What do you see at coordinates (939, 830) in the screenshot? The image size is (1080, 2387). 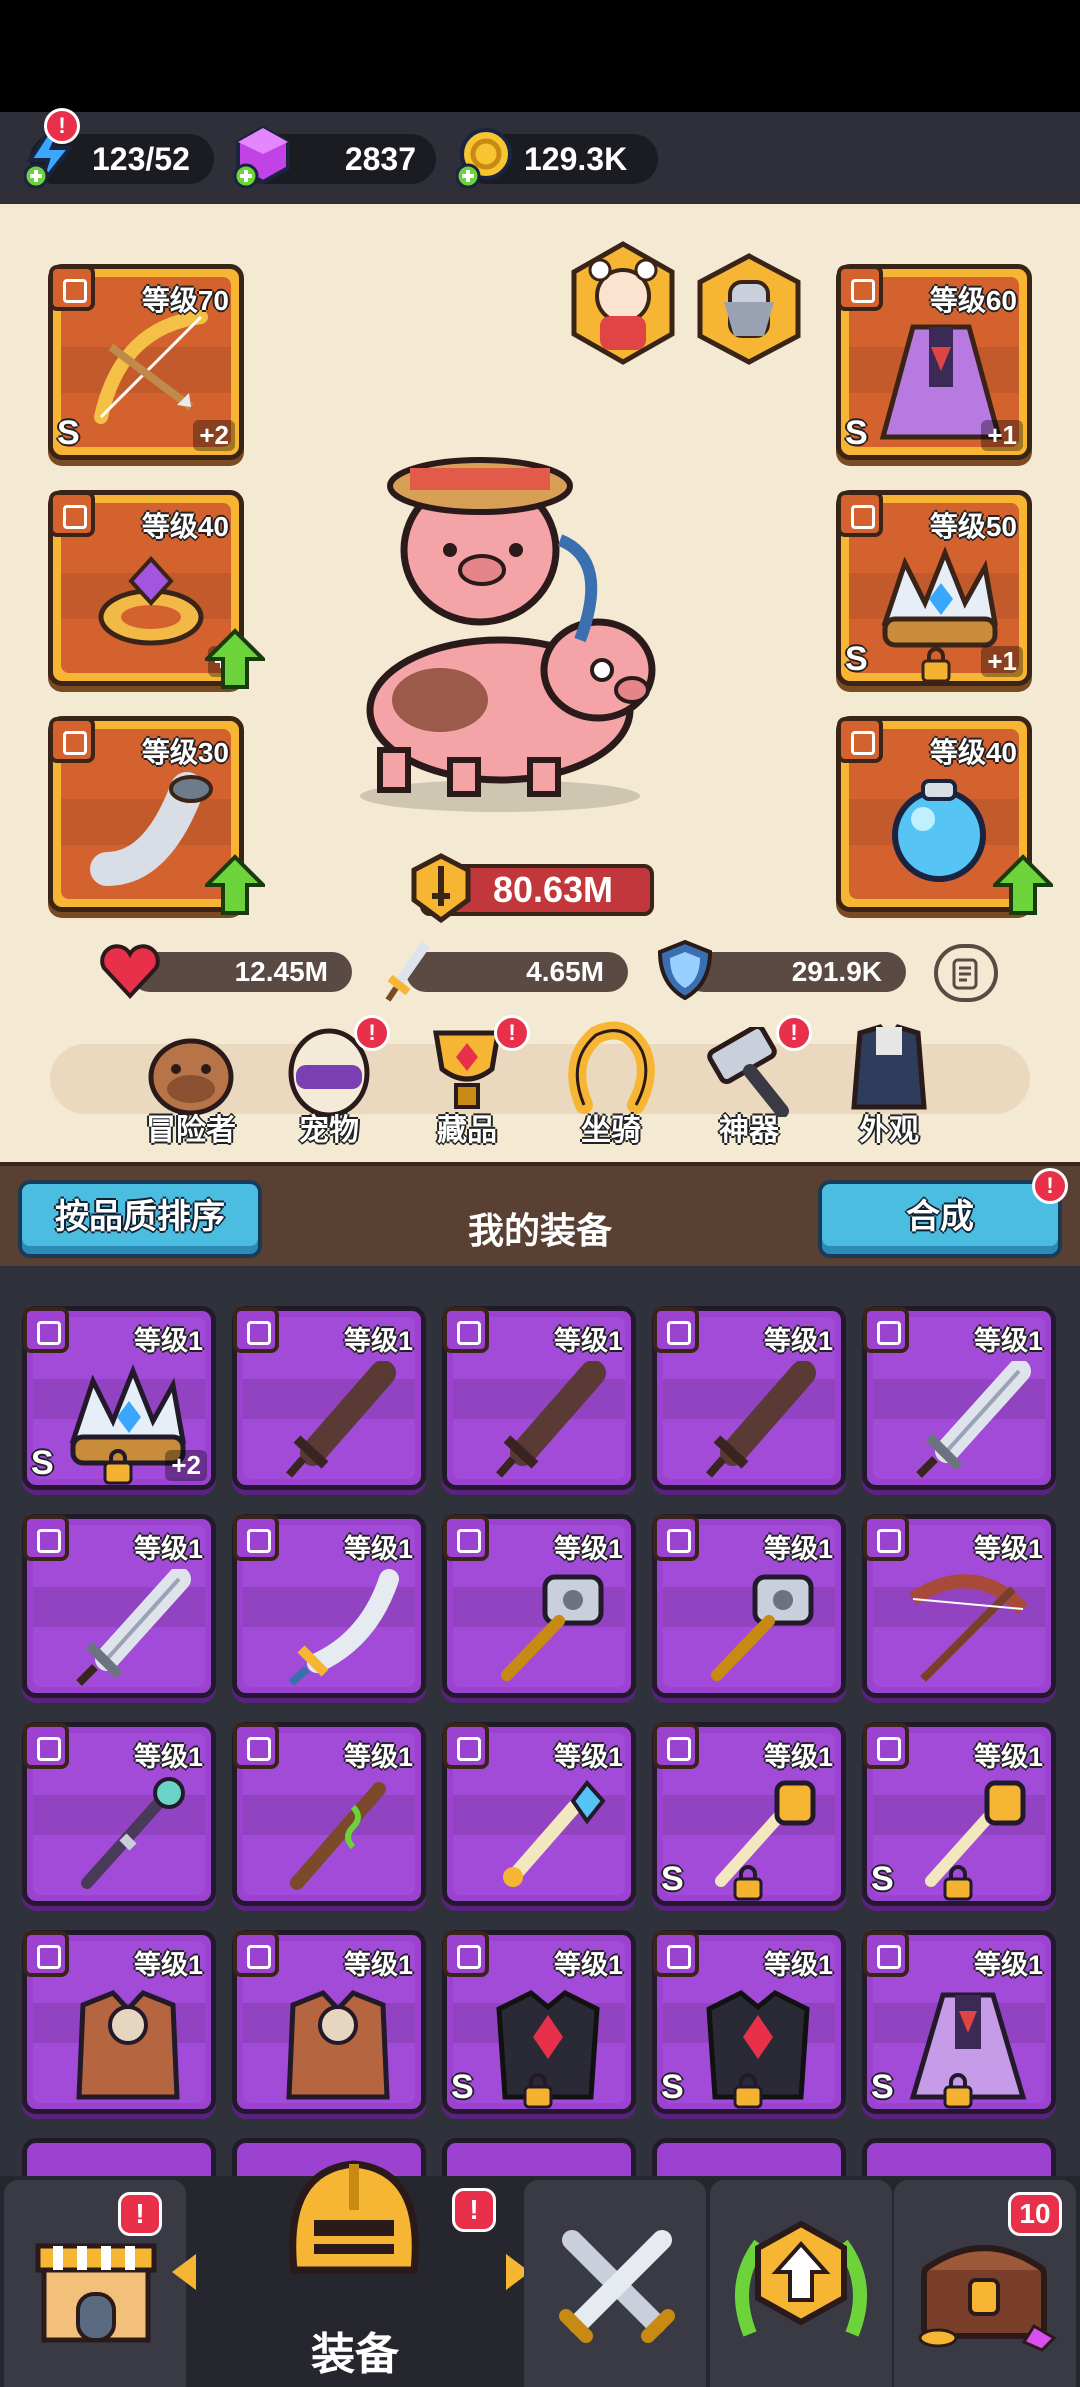 I see `orb-icon` at bounding box center [939, 830].